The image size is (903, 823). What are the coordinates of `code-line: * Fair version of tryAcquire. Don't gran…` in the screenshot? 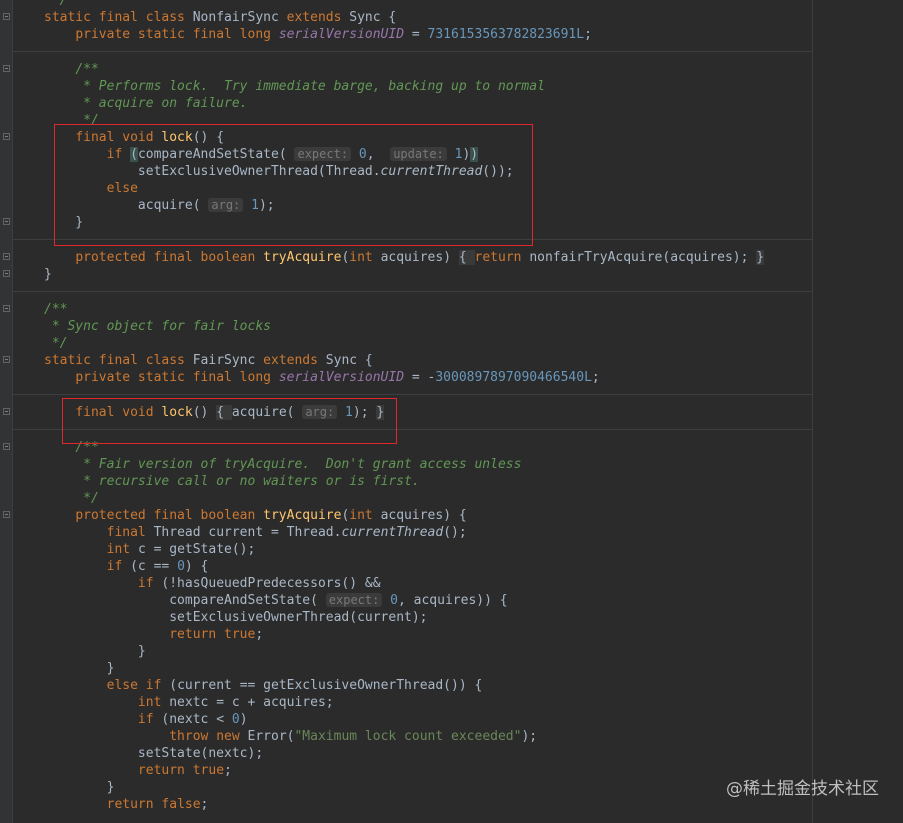 It's located at (451, 464).